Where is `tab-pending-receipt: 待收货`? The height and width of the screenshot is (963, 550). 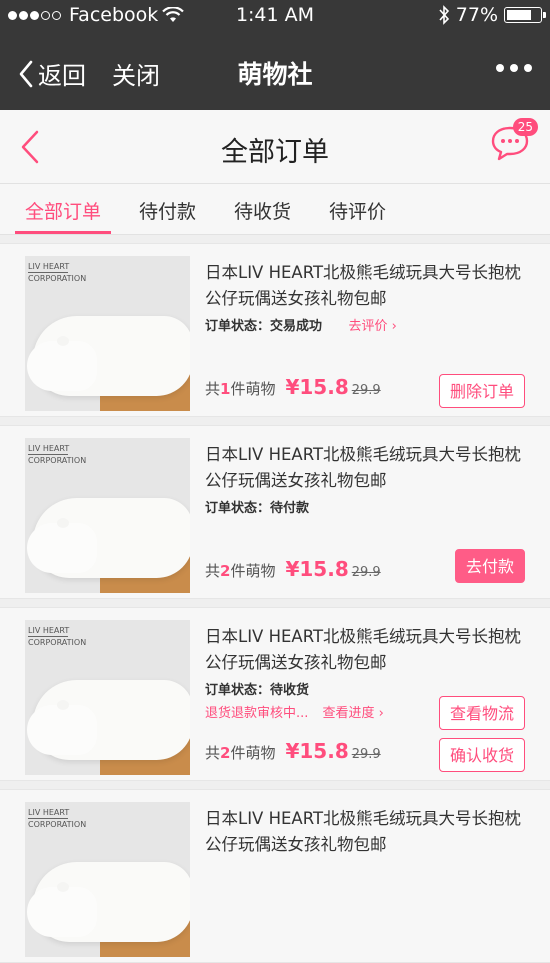 tab-pending-receipt: 待收货 is located at coordinates (262, 209).